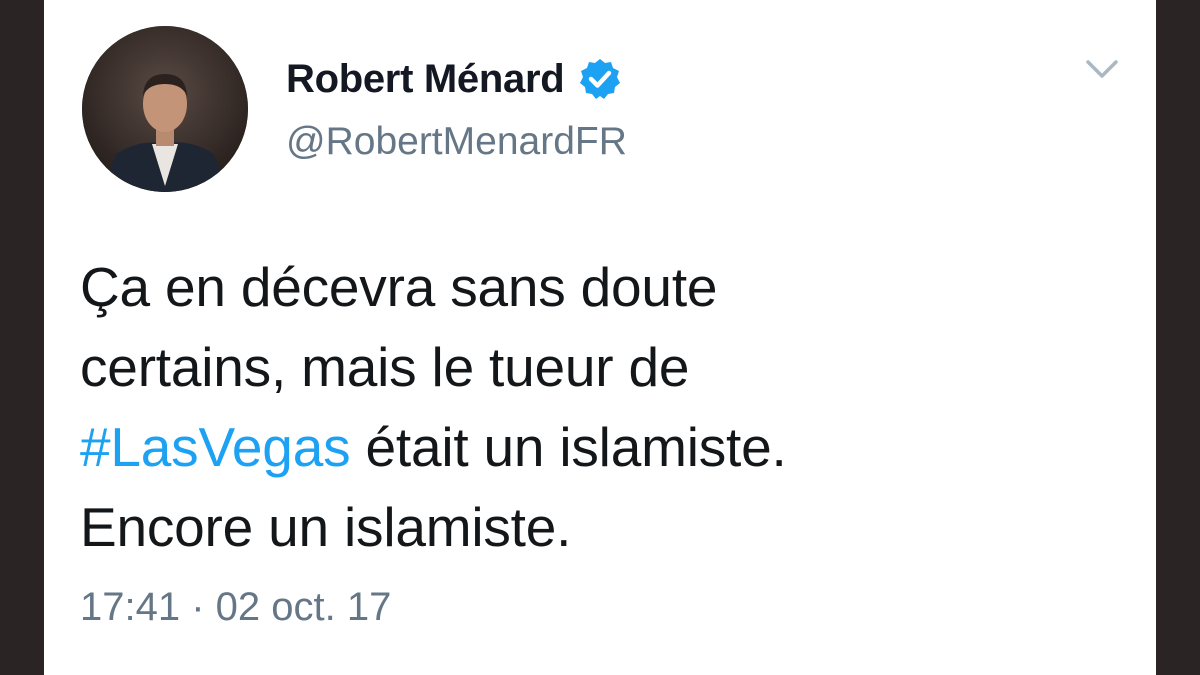 The image size is (1200, 675). What do you see at coordinates (456, 142) in the screenshot?
I see `author-handle: @RobertMenardFR` at bounding box center [456, 142].